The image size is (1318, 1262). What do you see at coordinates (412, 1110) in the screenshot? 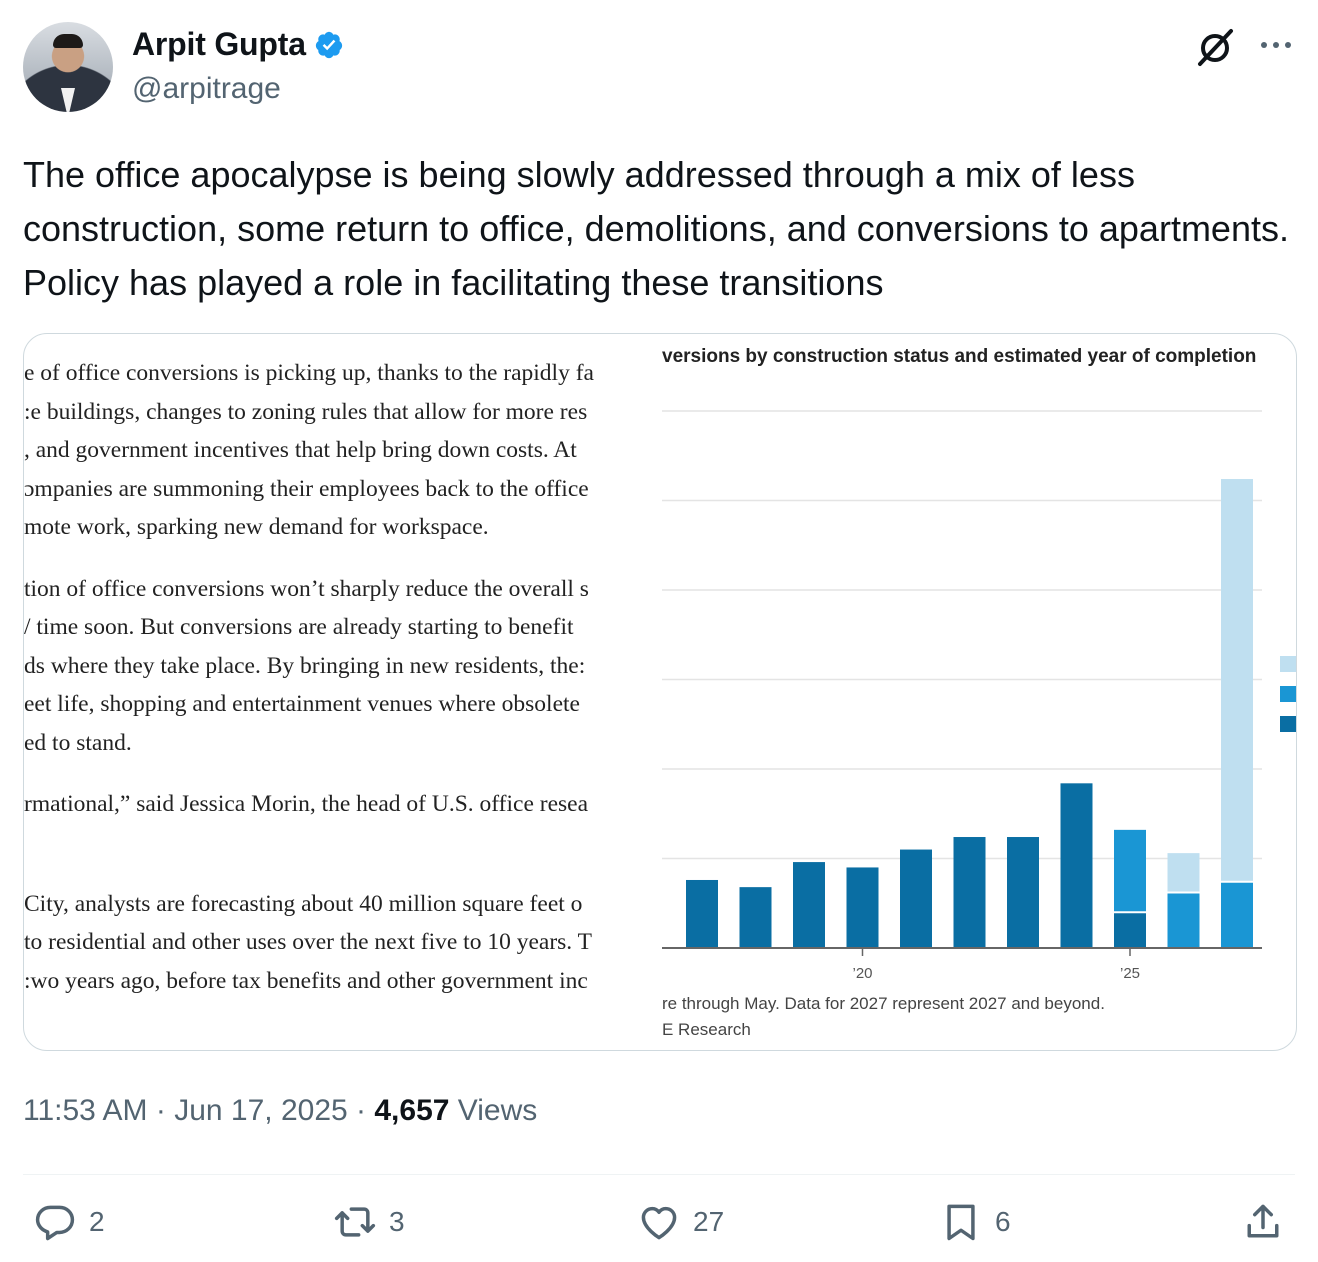
I see `views-count: 4,657` at bounding box center [412, 1110].